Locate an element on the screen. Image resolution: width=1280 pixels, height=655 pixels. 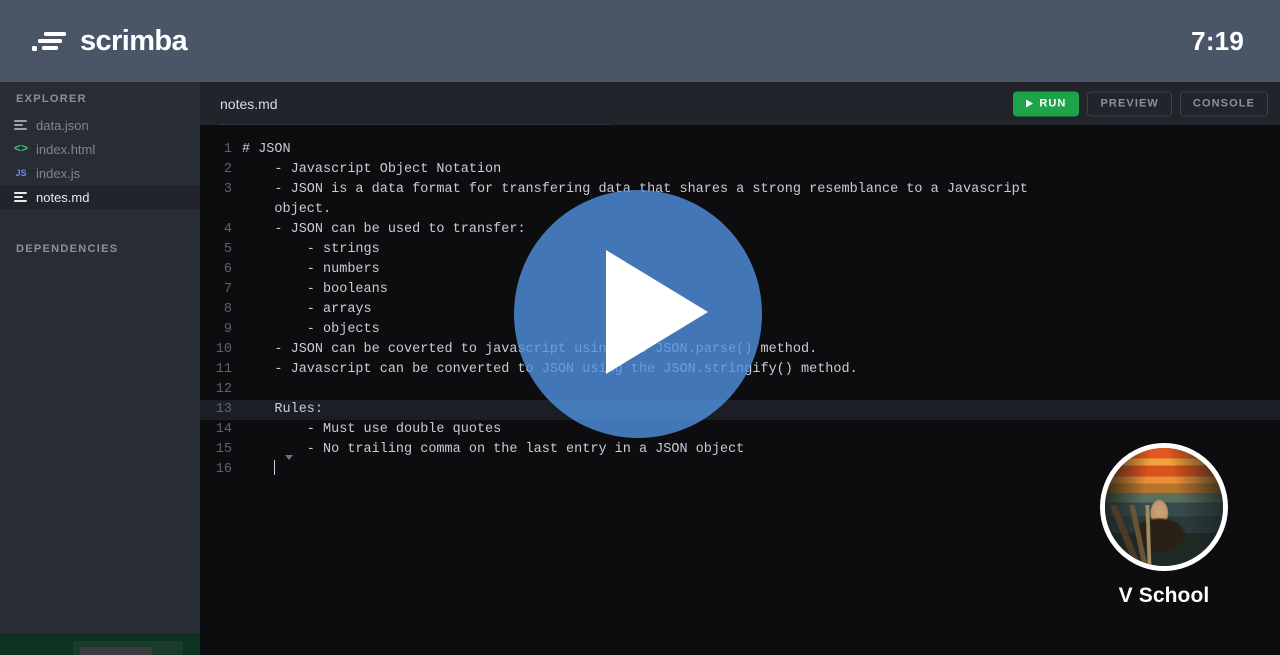
line-number: 3 is located at coordinates (227, 189).